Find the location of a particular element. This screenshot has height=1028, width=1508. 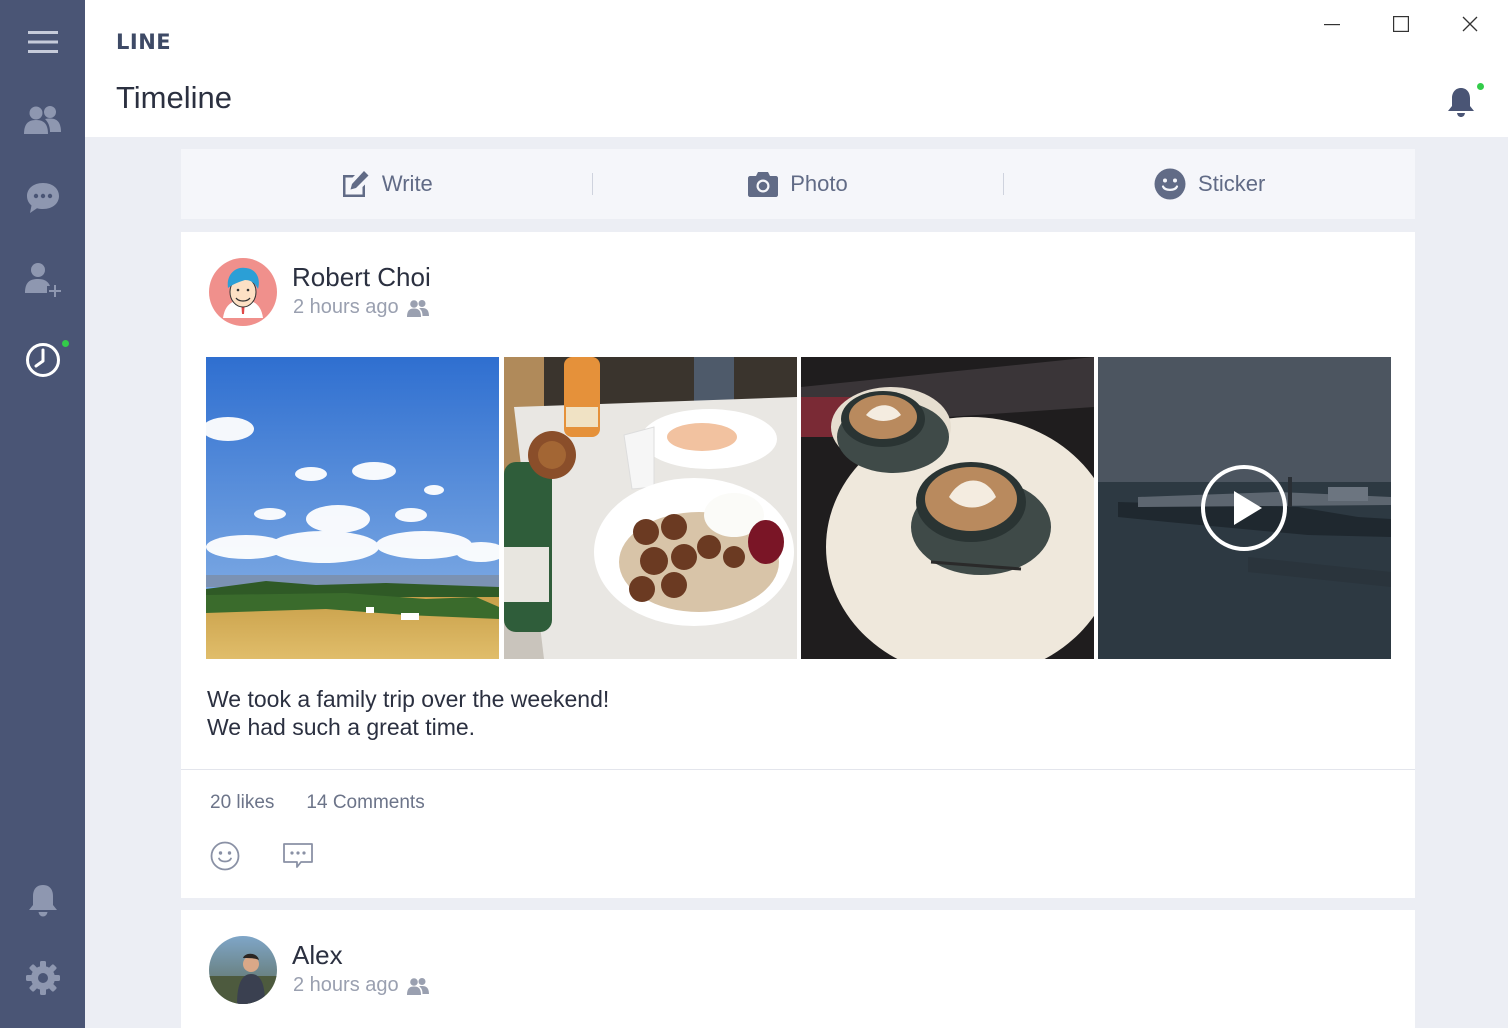

post-author: Alex is located at coordinates (317, 955).